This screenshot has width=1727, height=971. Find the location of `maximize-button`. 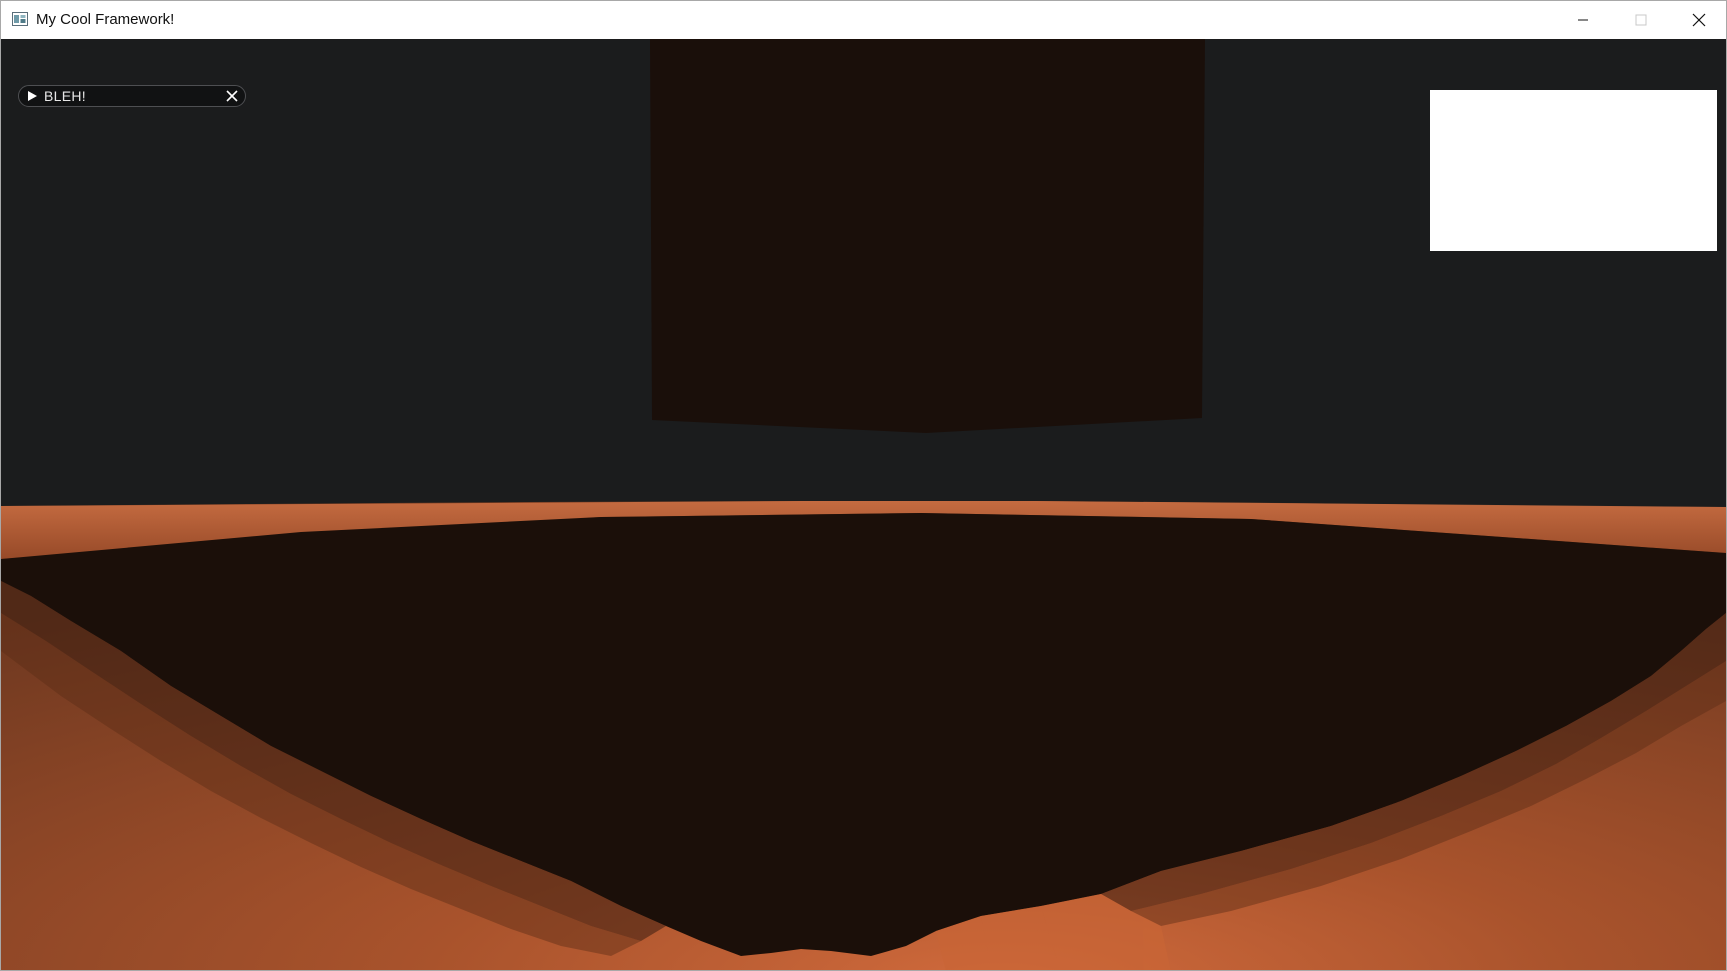

maximize-button is located at coordinates (1641, 20).